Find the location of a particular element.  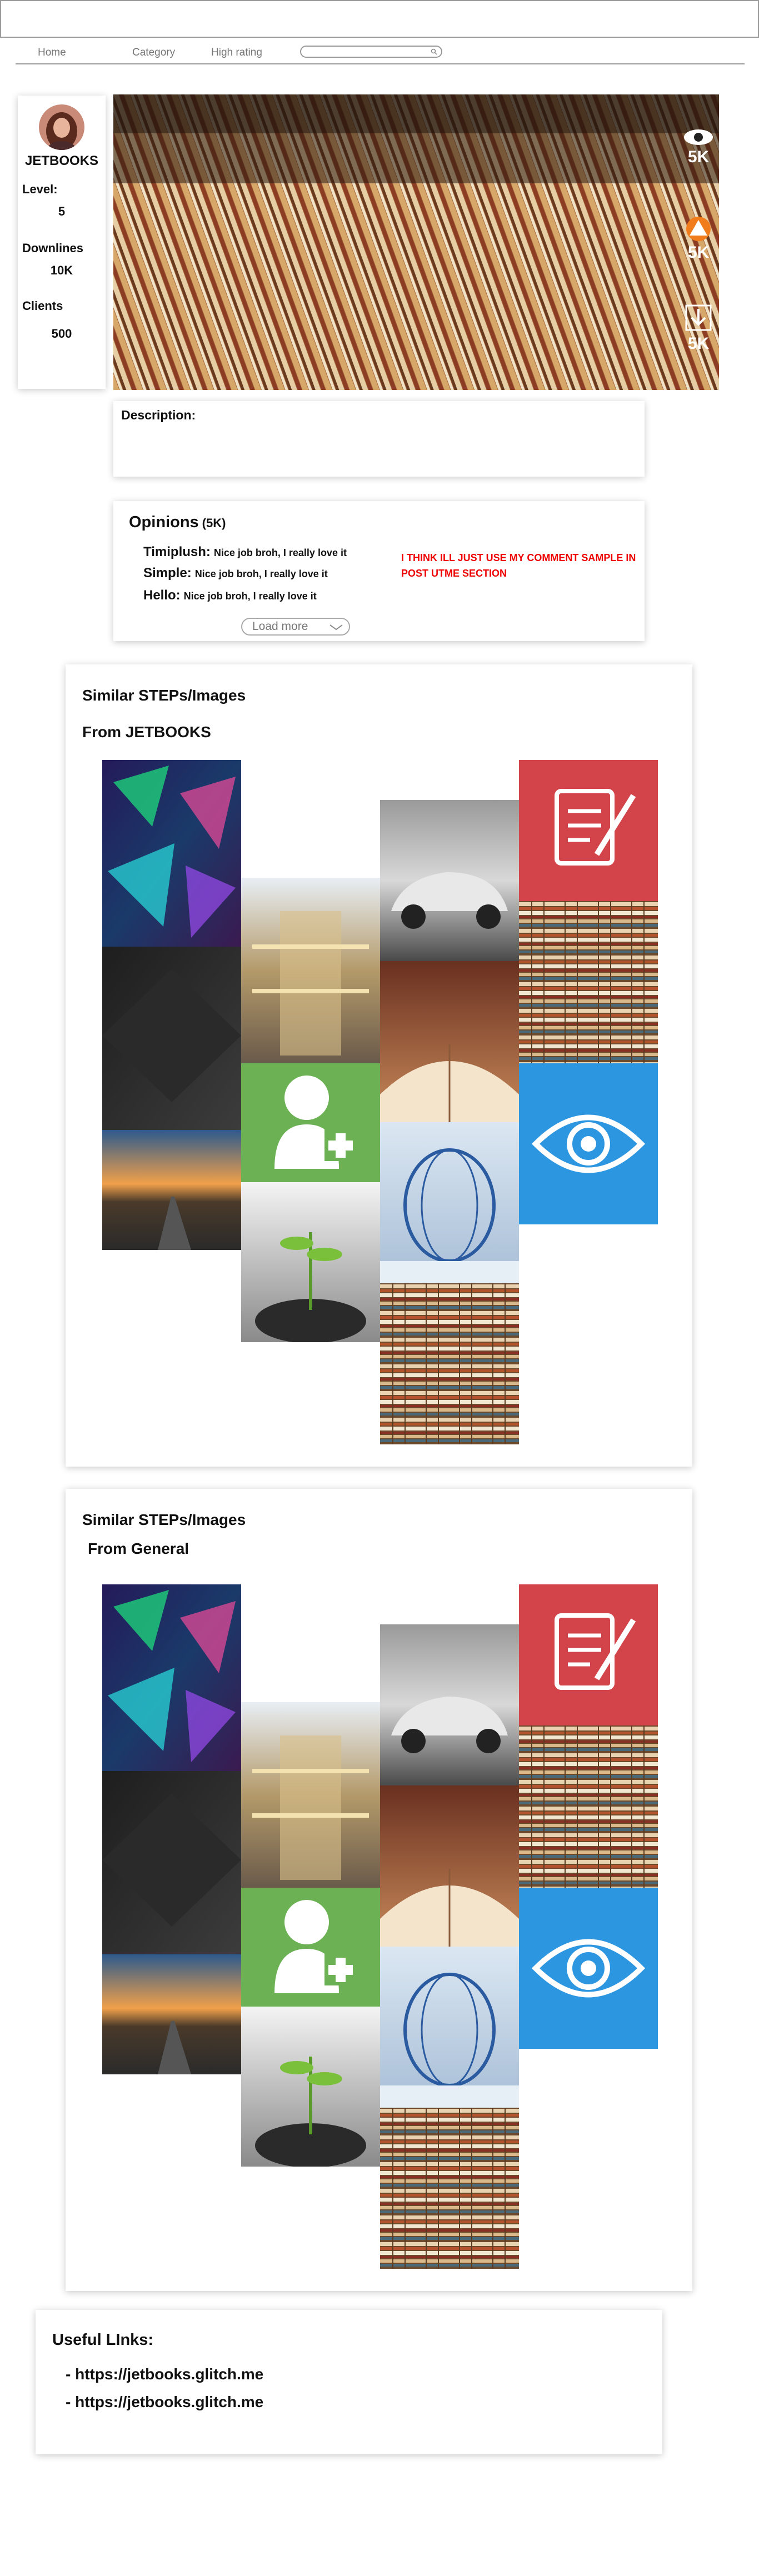

comment-author: Simple: is located at coordinates (167, 573).